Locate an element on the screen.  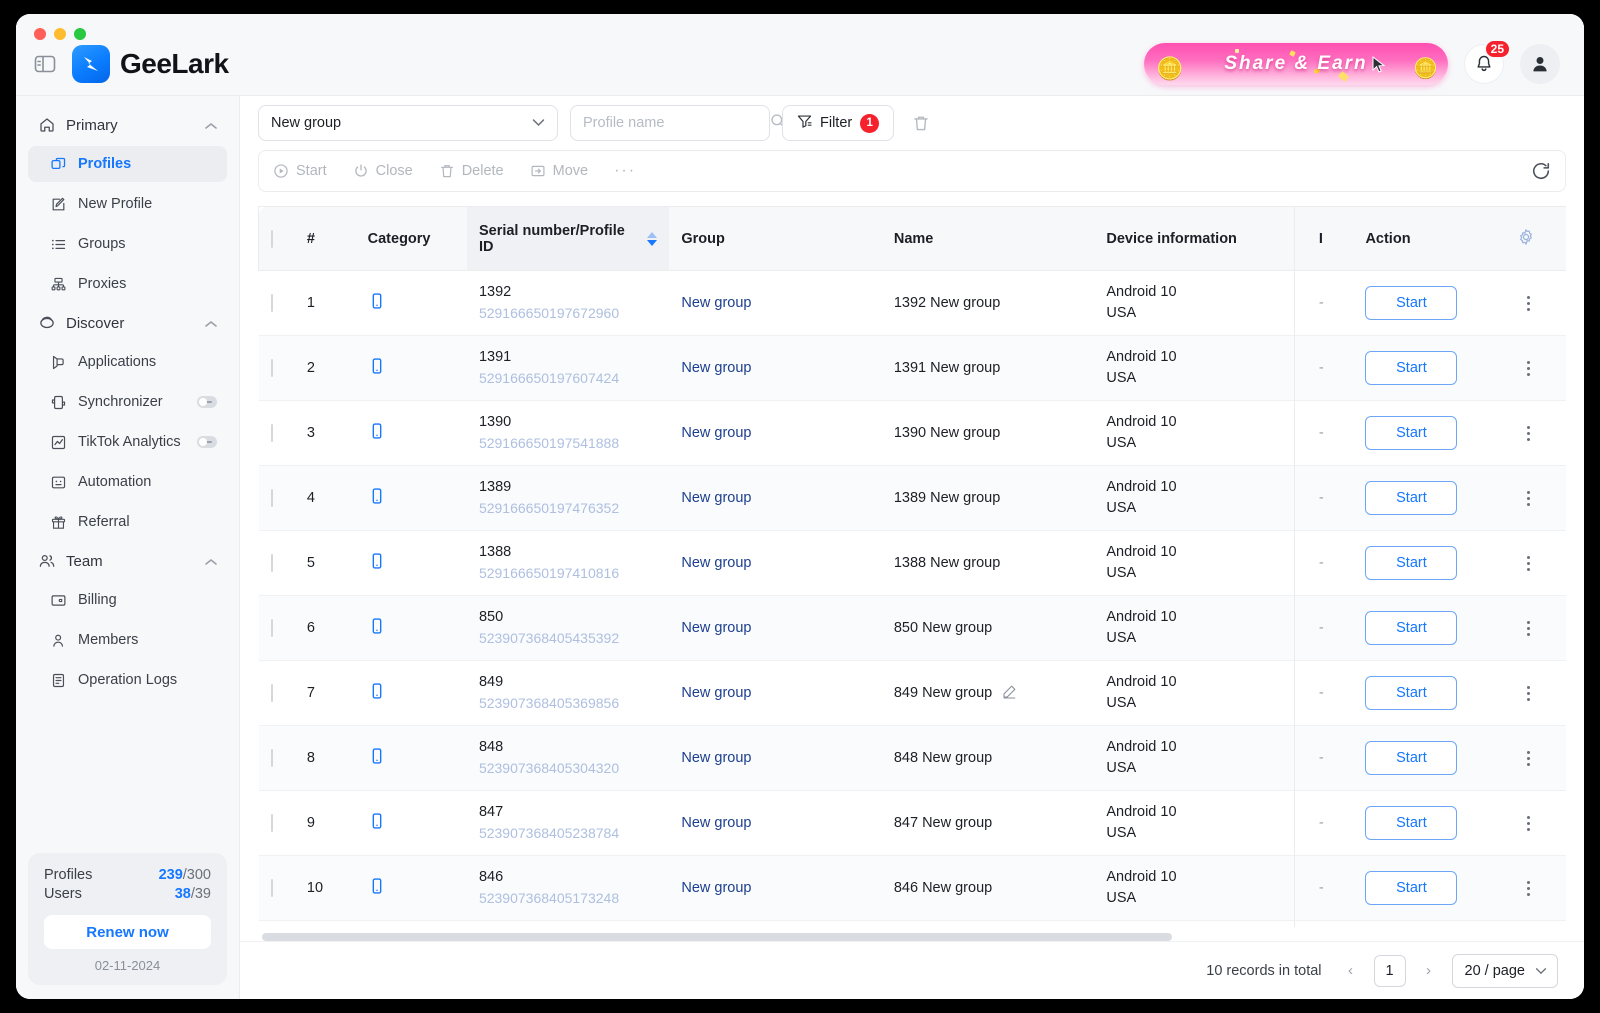
row-profile-id: 523907368405304320 is located at coordinates (568, 768).